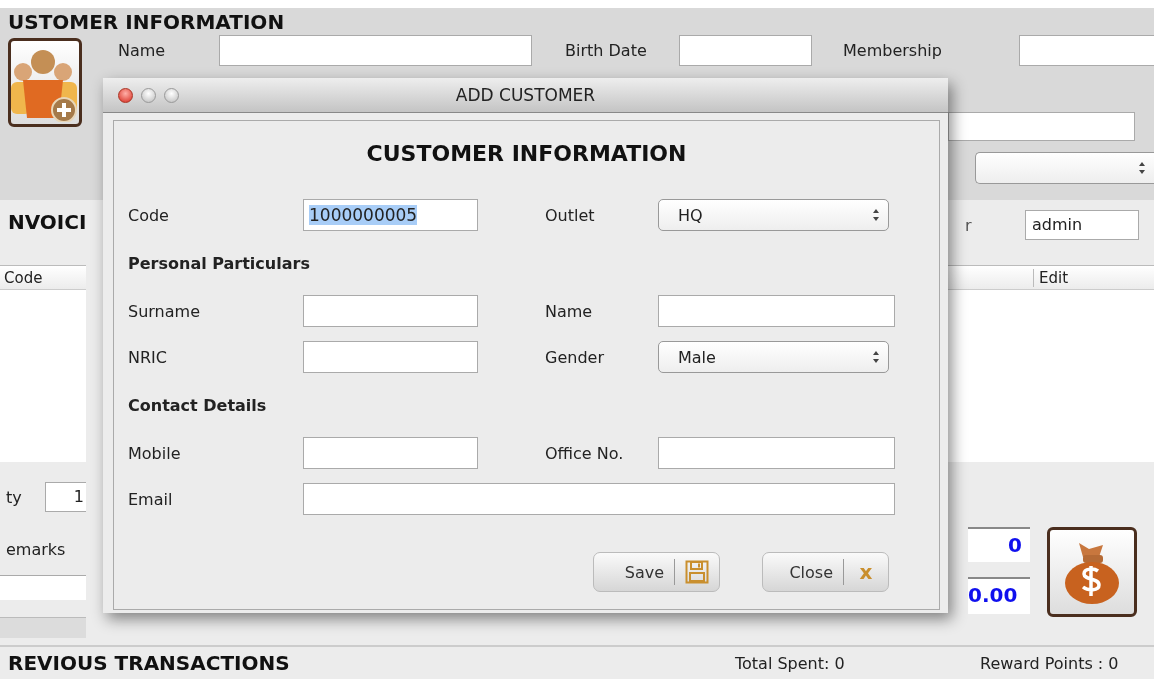 This screenshot has width=1154, height=679. Describe the element at coordinates (892, 50) in the screenshot. I see `field-label: Membership` at that location.